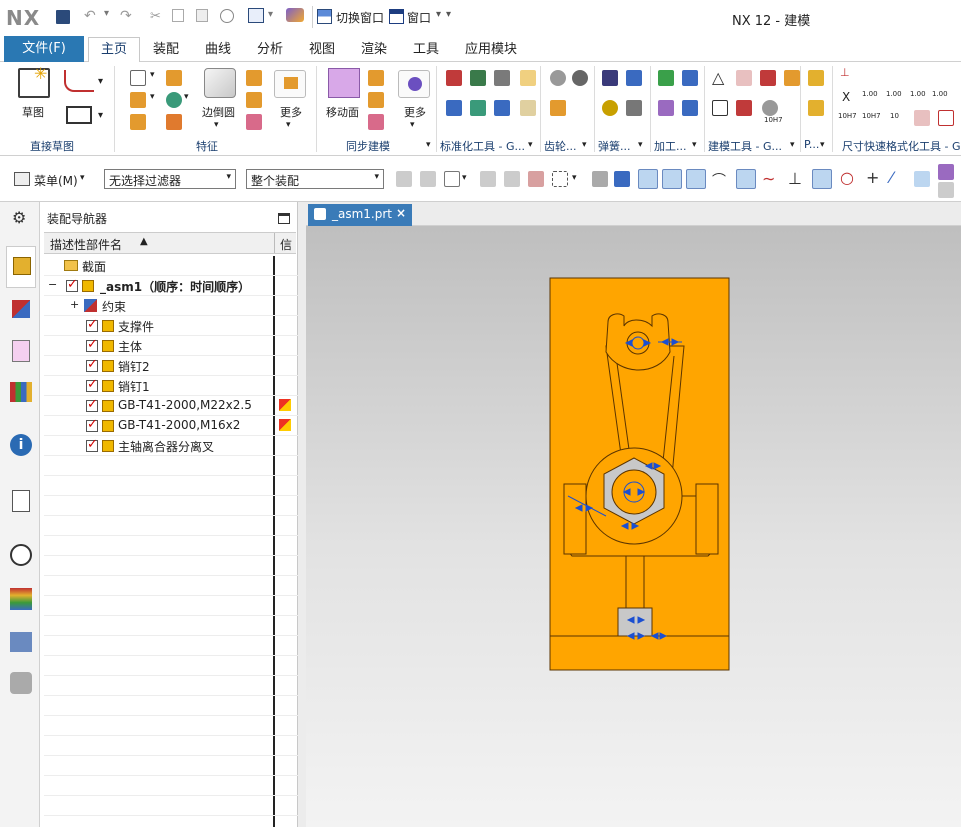  Describe the element at coordinates (19, 217) in the screenshot. I see `settings-gear-icon: ⚙` at that location.